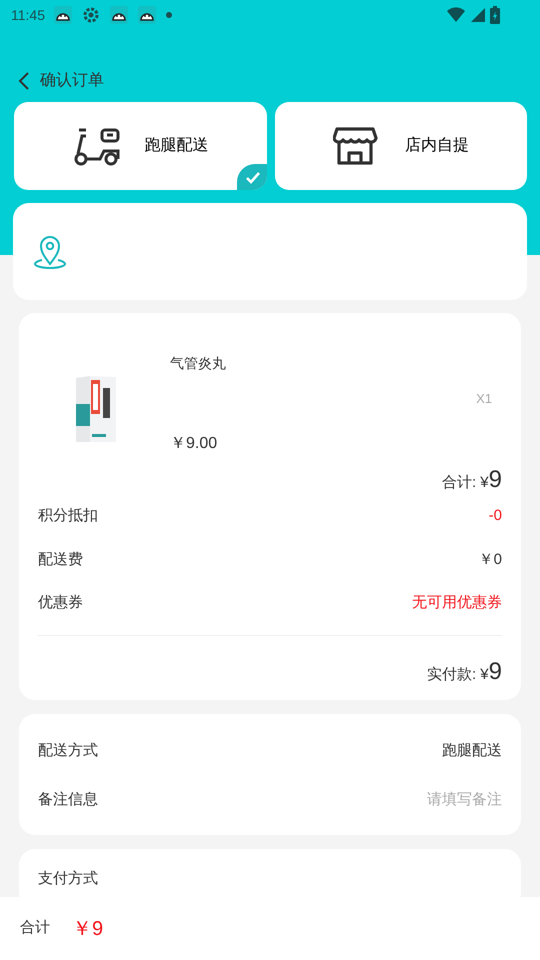 The image size is (540, 960). What do you see at coordinates (88, 929) in the screenshot?
I see `total-amount: ￥9` at bounding box center [88, 929].